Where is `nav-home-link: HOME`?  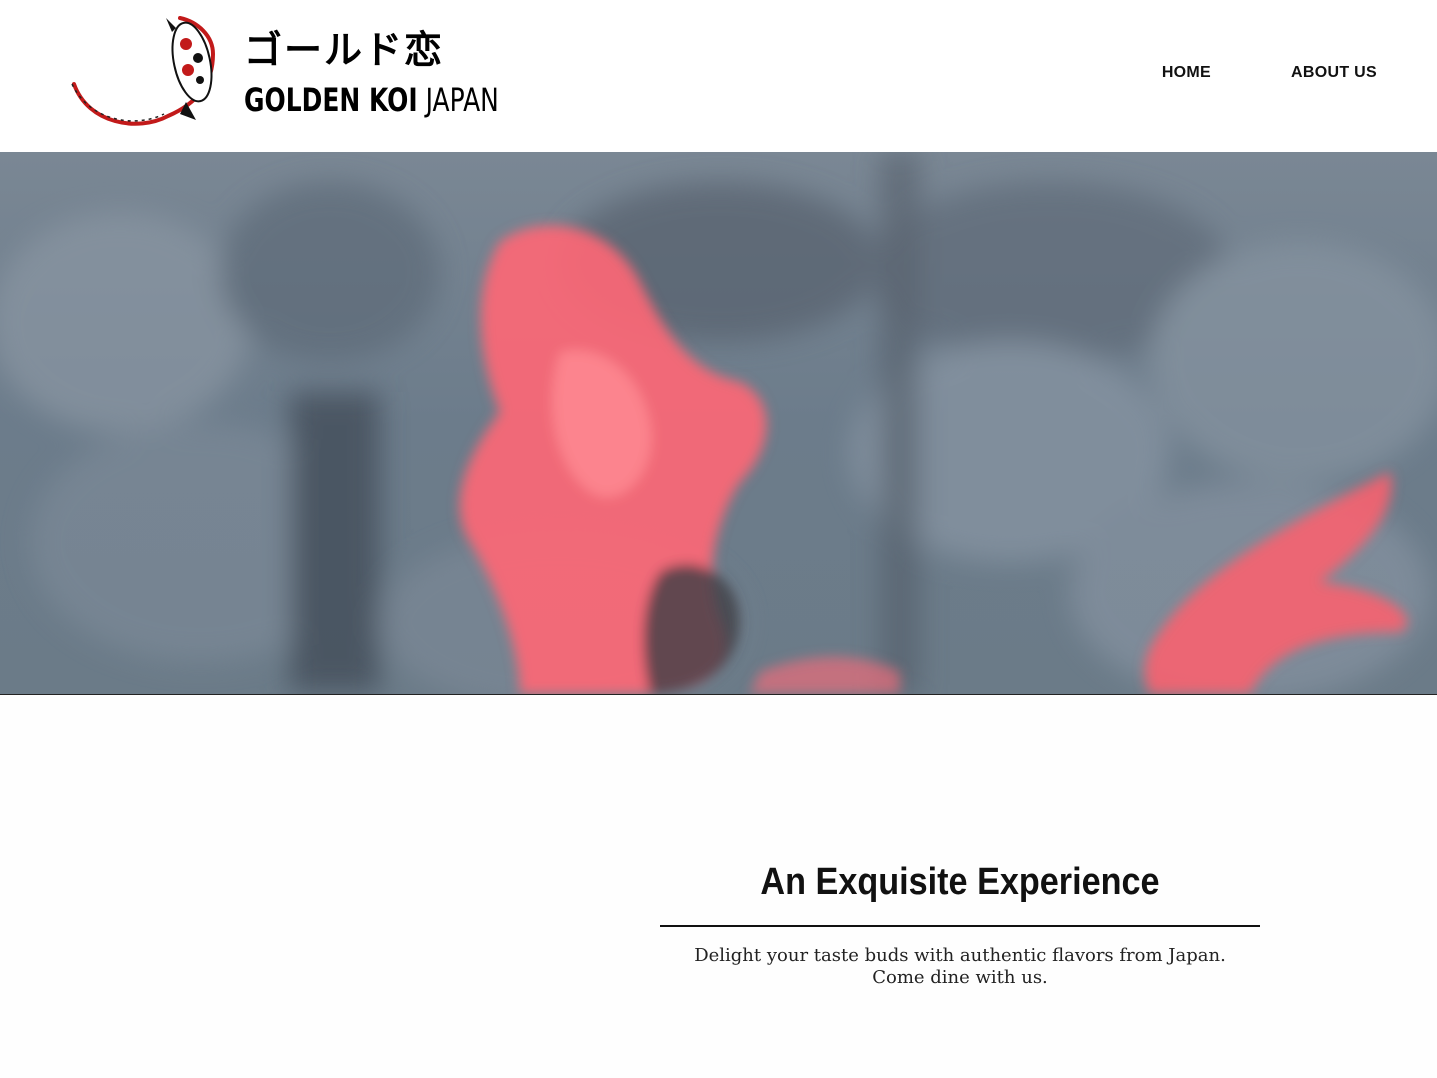
nav-home-link: HOME is located at coordinates (1186, 73).